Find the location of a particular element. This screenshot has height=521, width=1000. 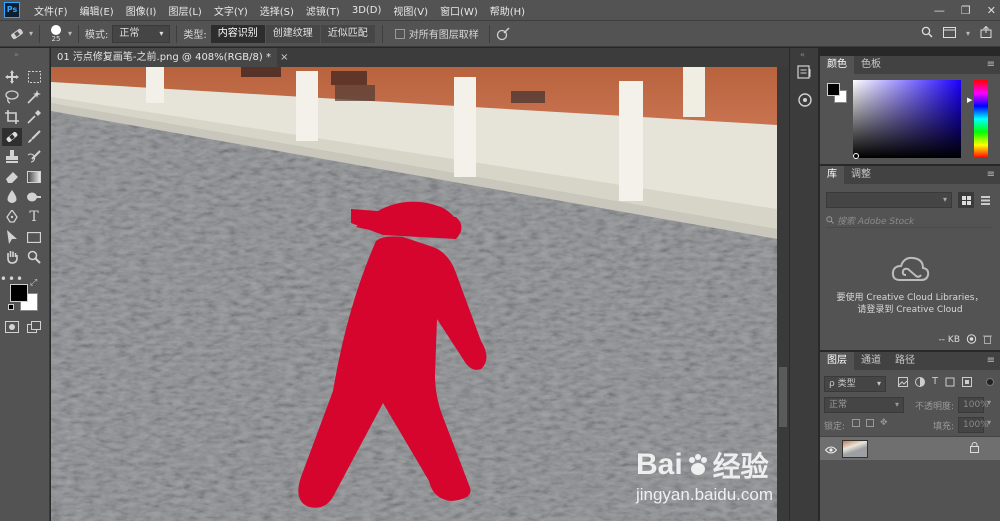

spot-healing-brush-icon is located at coordinates (17, 34).